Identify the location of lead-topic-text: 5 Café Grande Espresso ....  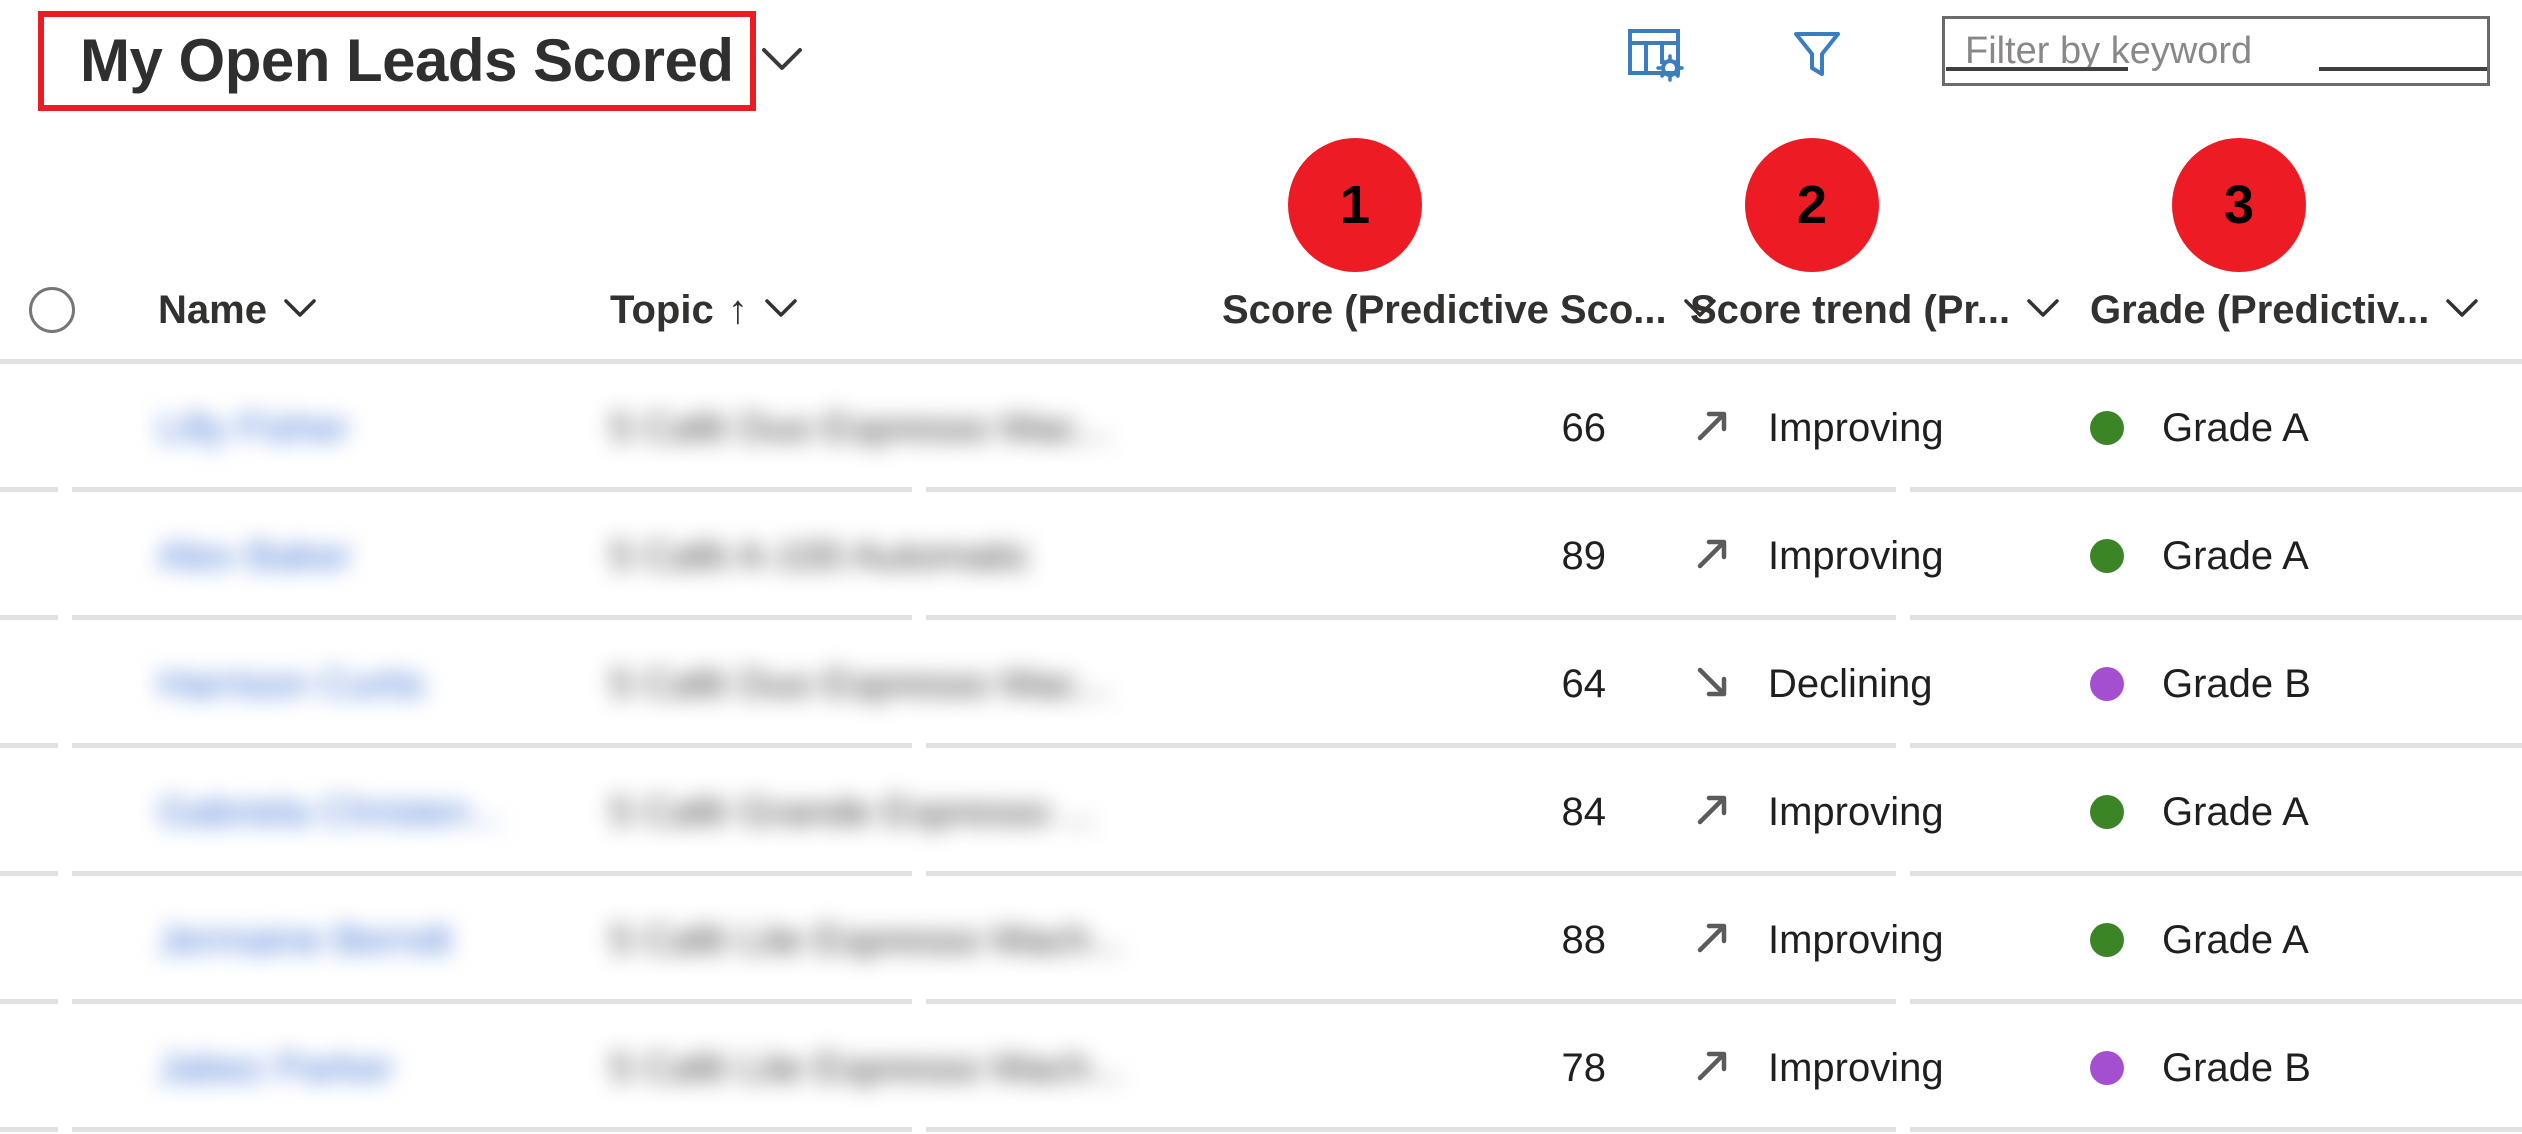
(852, 811).